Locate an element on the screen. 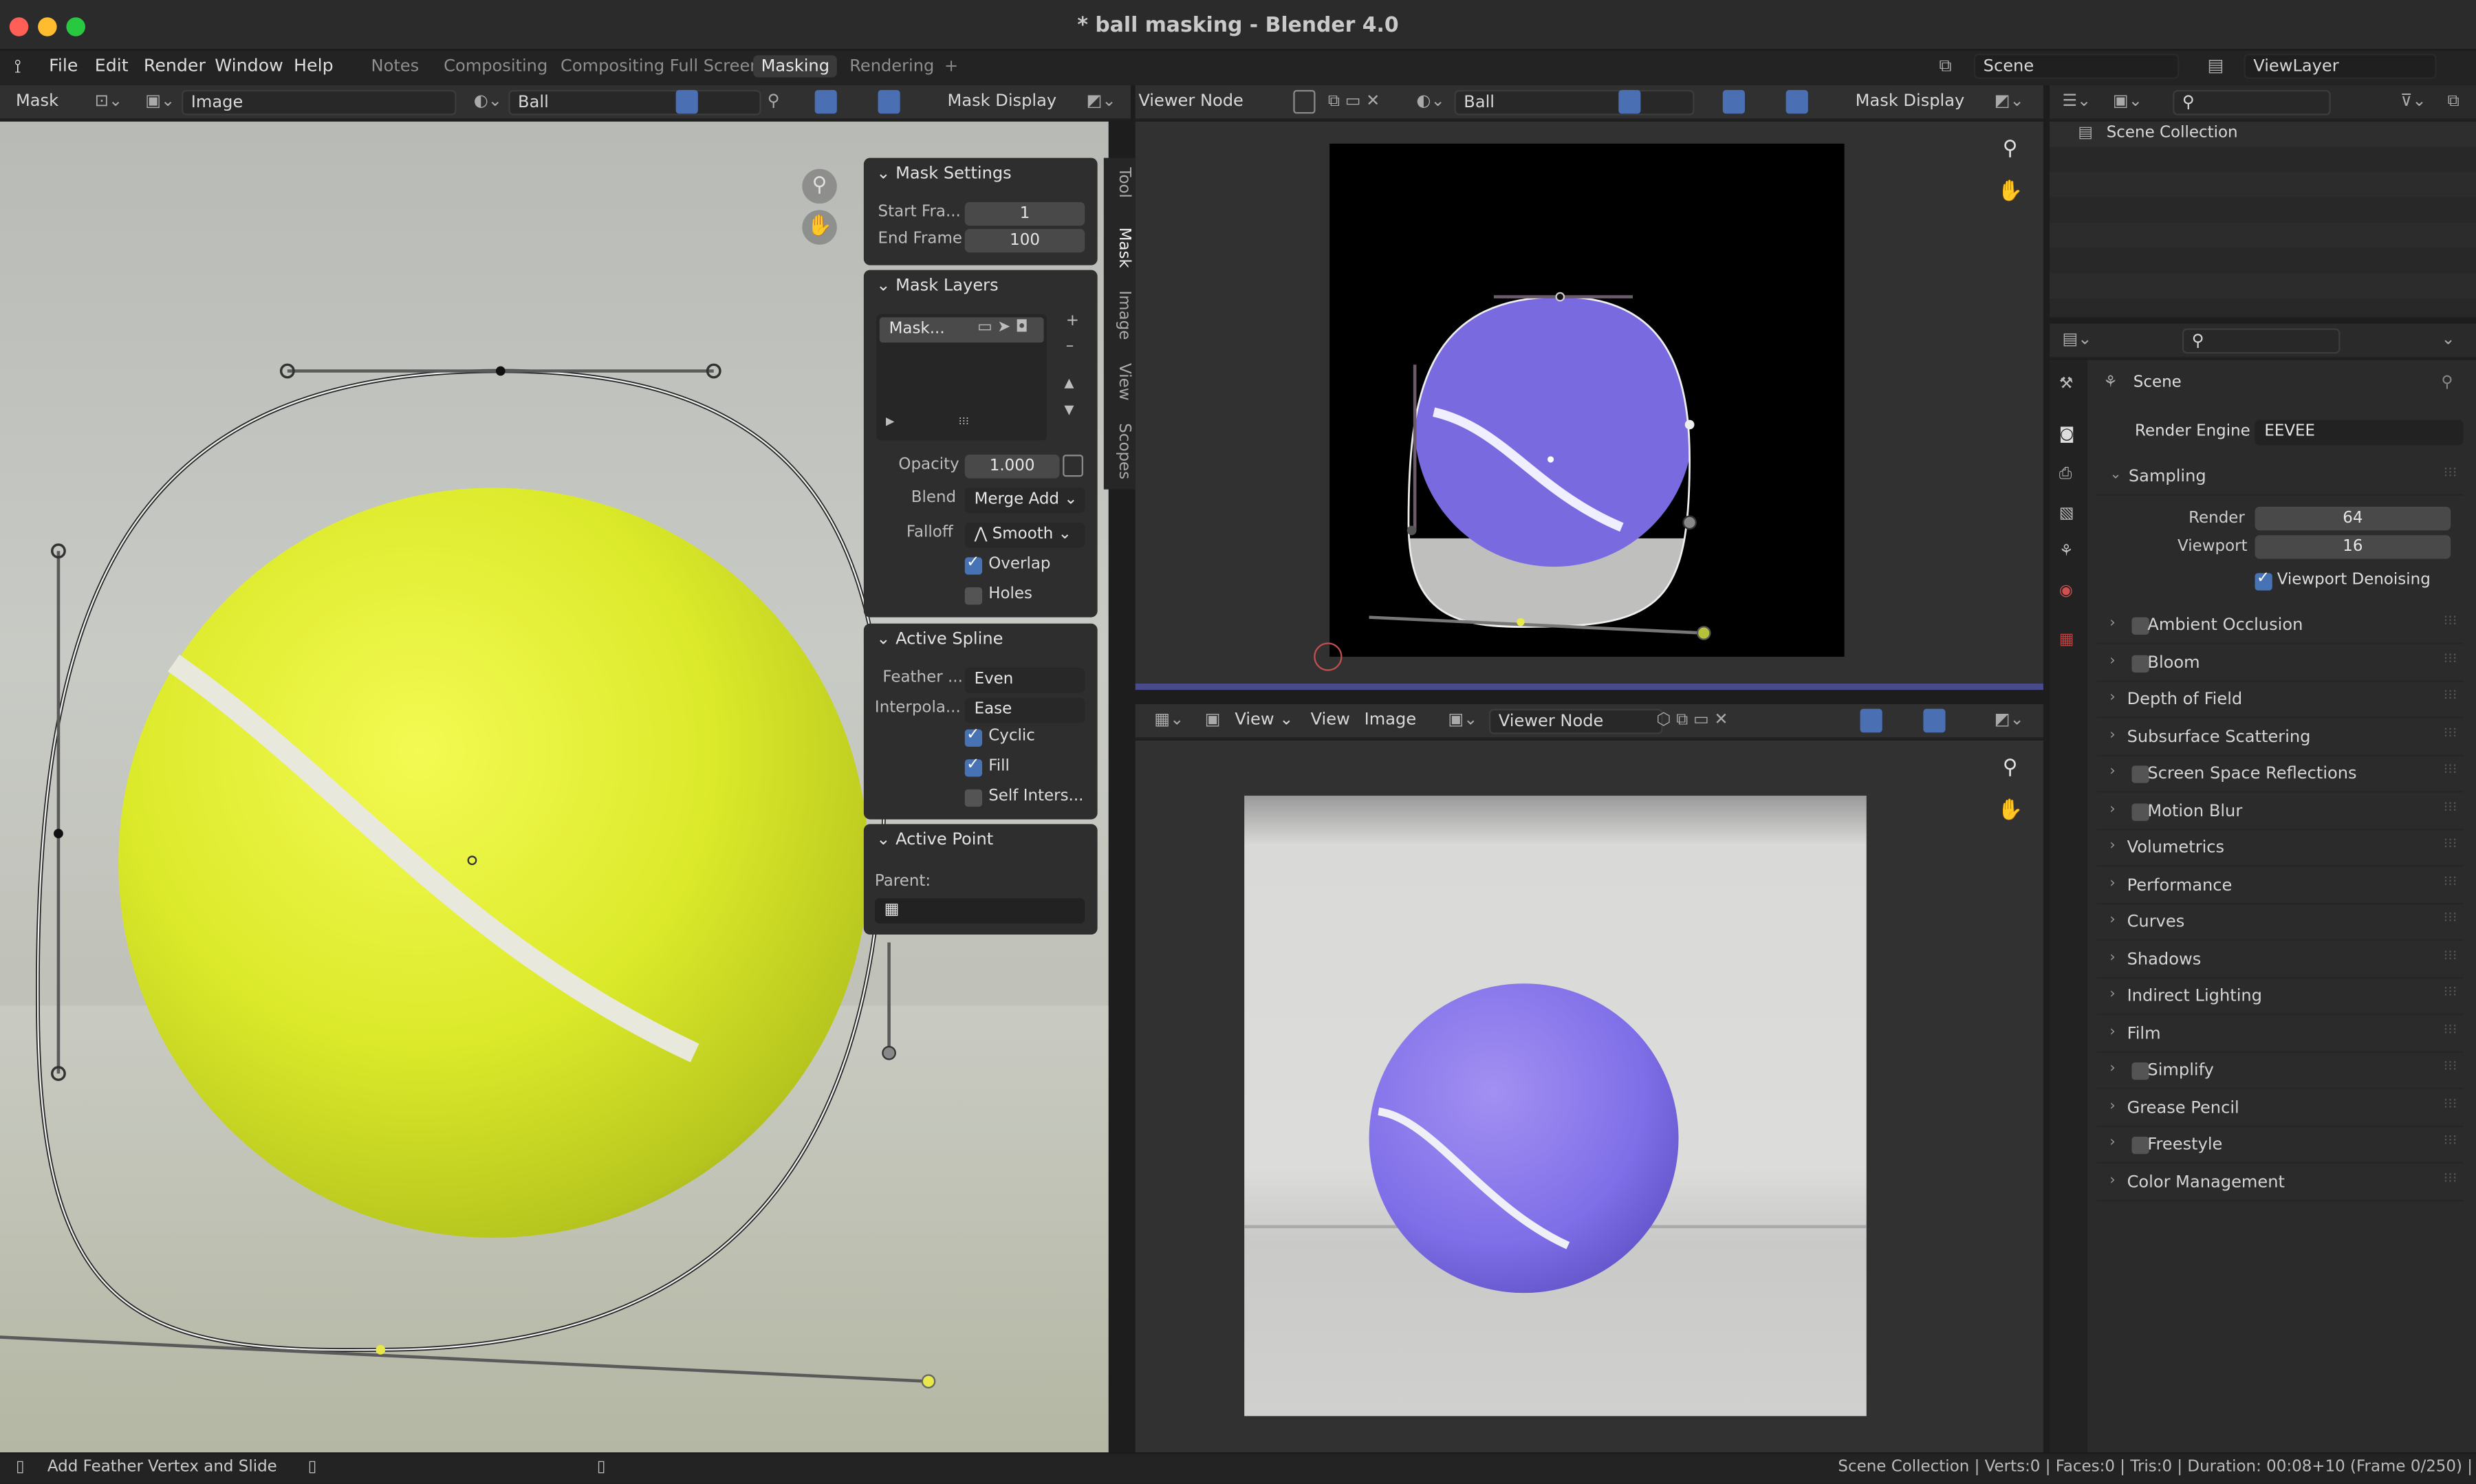 This screenshot has height=1484, width=2476. tab-tool: Tool is located at coordinates (1119, 183).